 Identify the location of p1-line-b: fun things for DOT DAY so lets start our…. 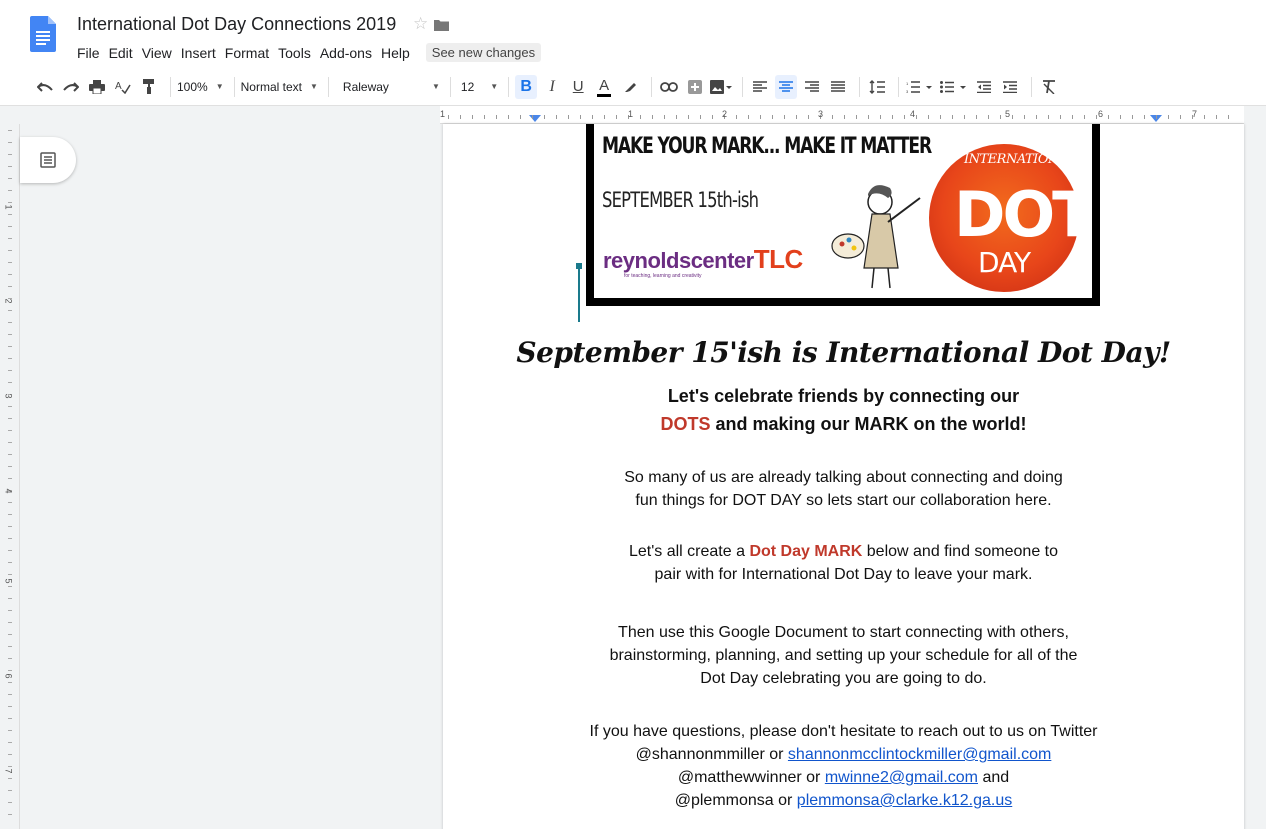
(843, 500).